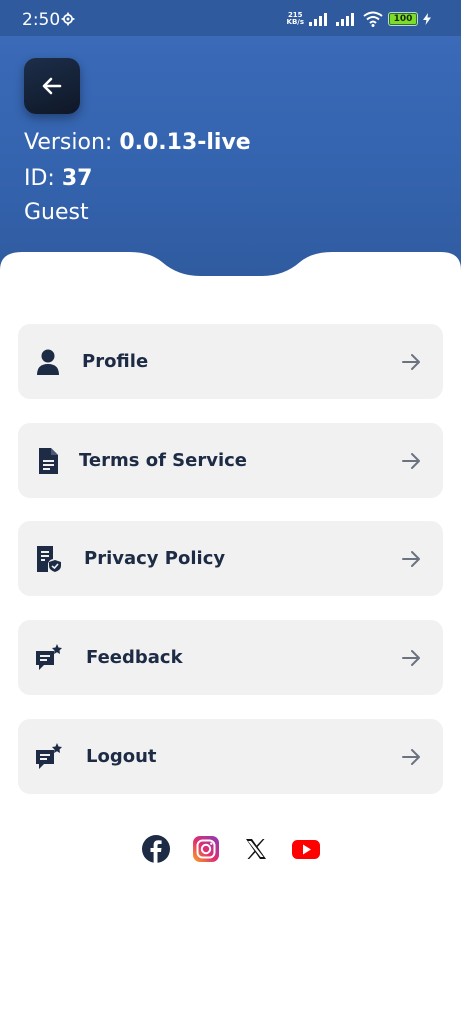 The width and height of the screenshot is (461, 1024). Describe the element at coordinates (427, 19) in the screenshot. I see `charging-icon` at that location.